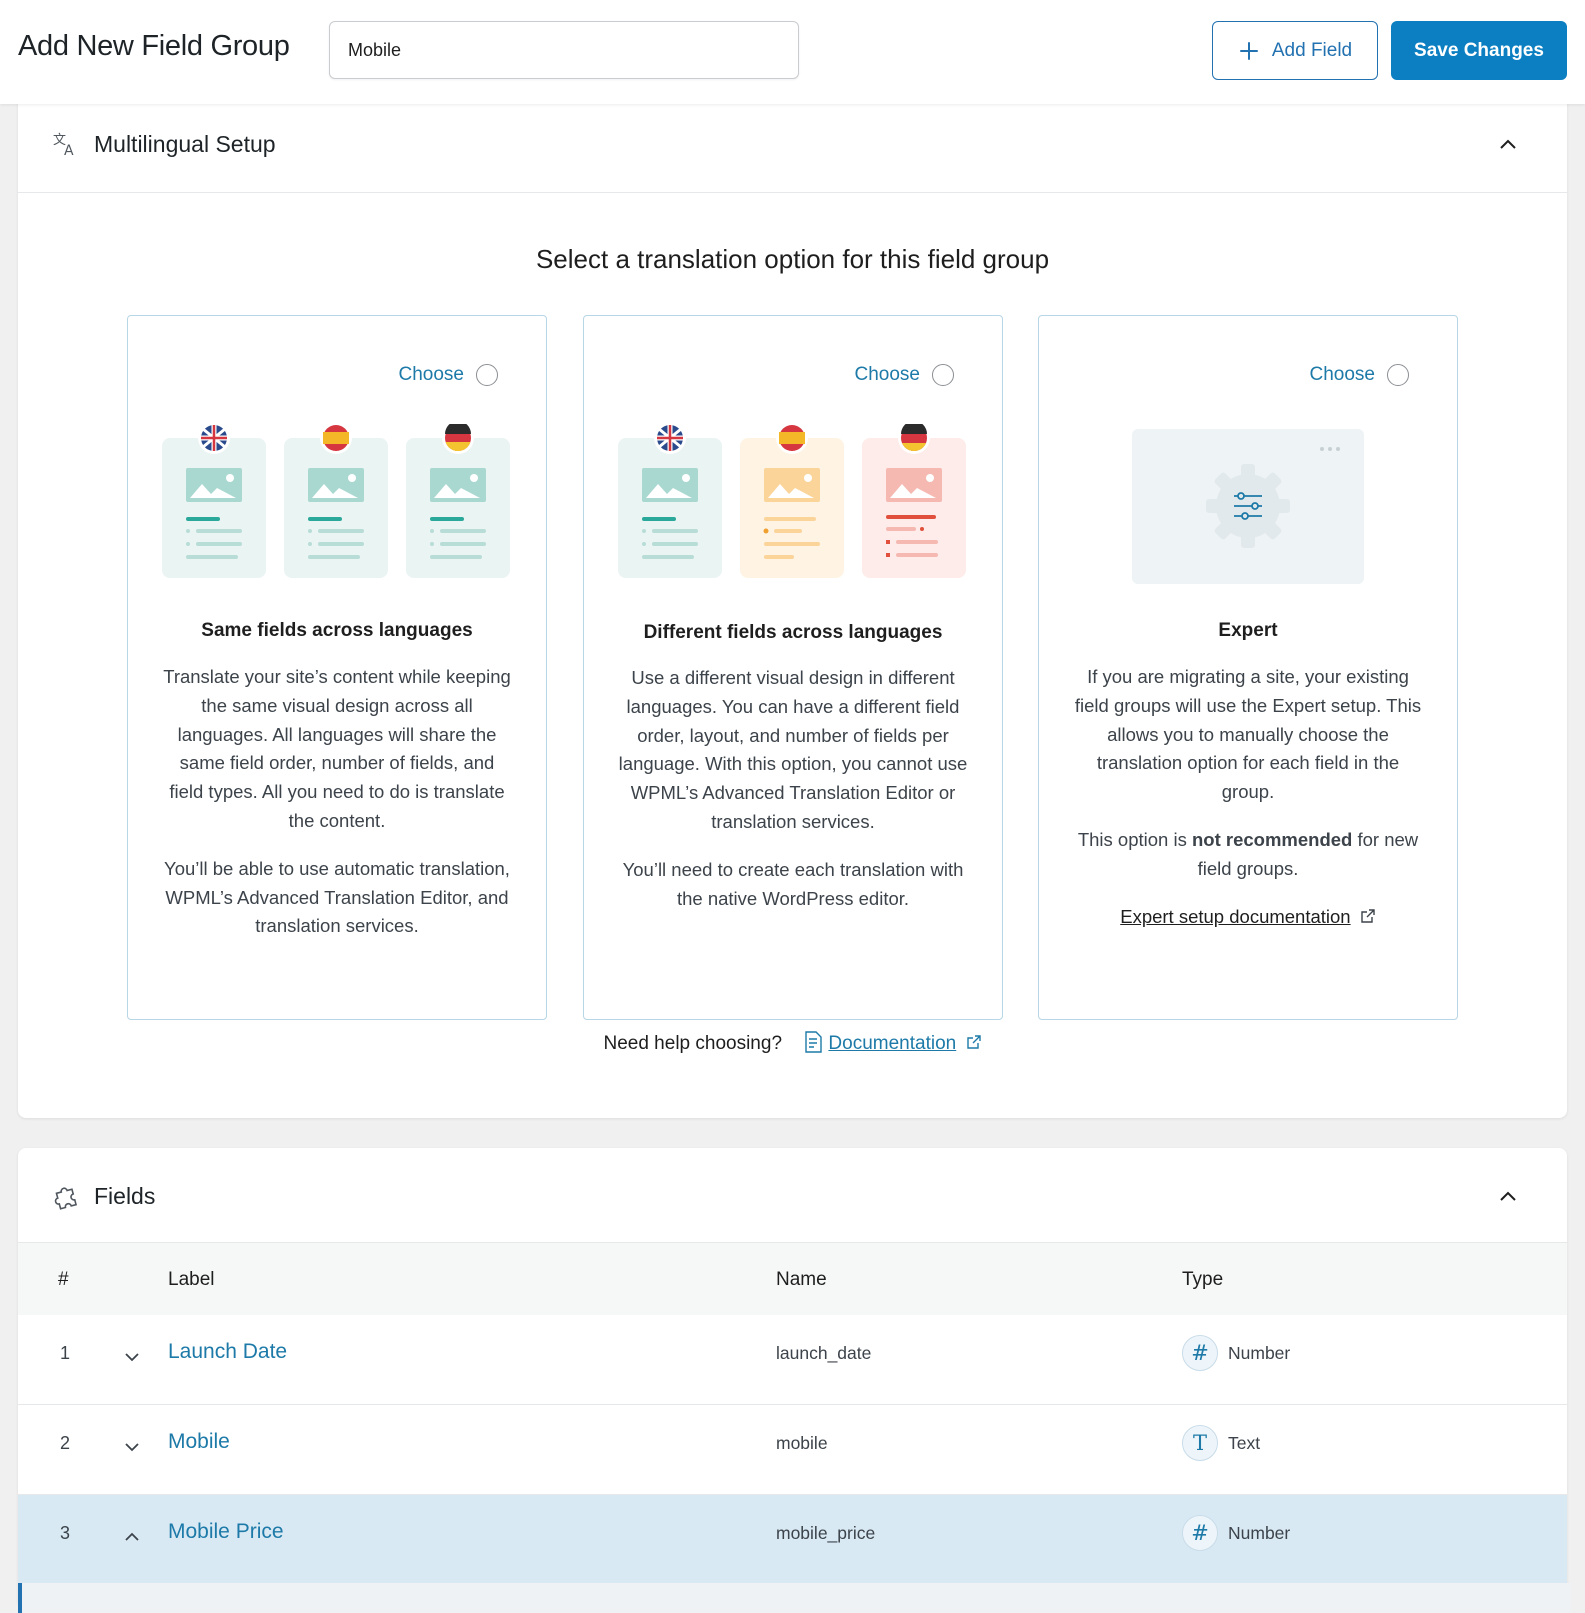 The width and height of the screenshot is (1585, 1613). I want to click on field-label-link: Mobile Price, so click(226, 1532).